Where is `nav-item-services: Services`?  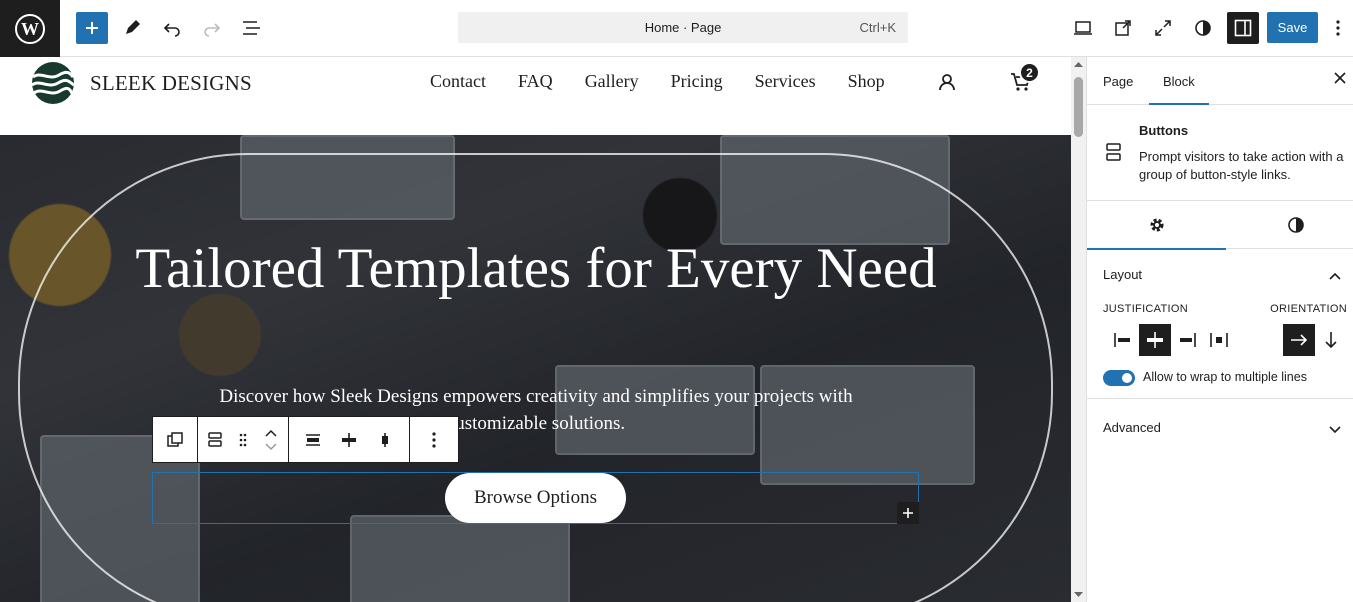 nav-item-services: Services is located at coordinates (785, 81).